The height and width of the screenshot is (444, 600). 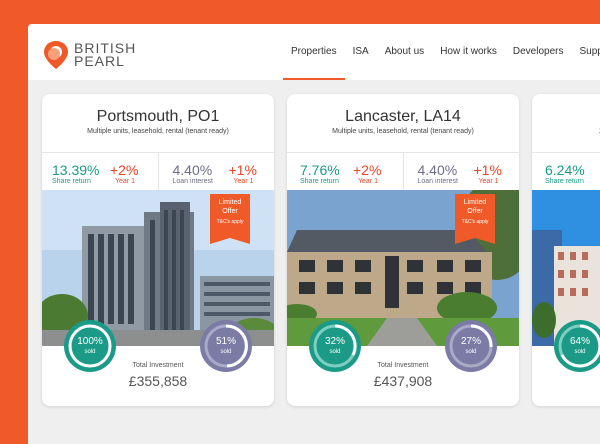 I want to click on share-return-stat: 7.76% +2% Share return Year 1, so click(x=345, y=172).